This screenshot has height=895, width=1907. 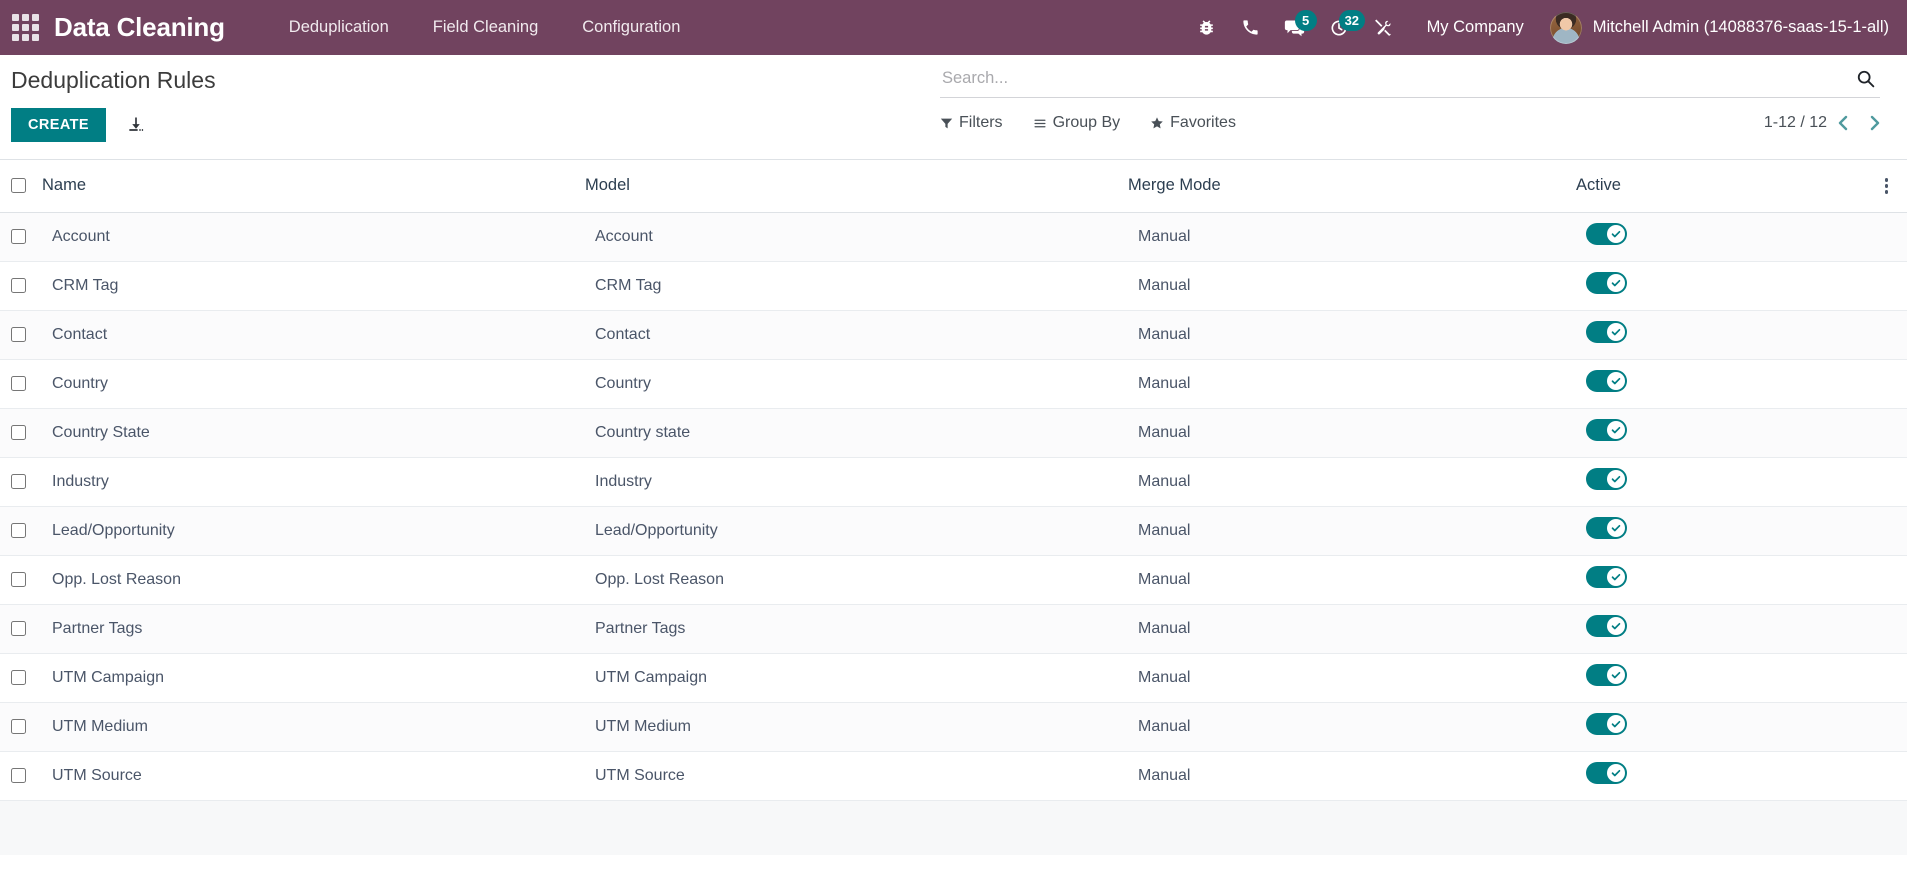 I want to click on cell-name: Industry, so click(x=313, y=482).